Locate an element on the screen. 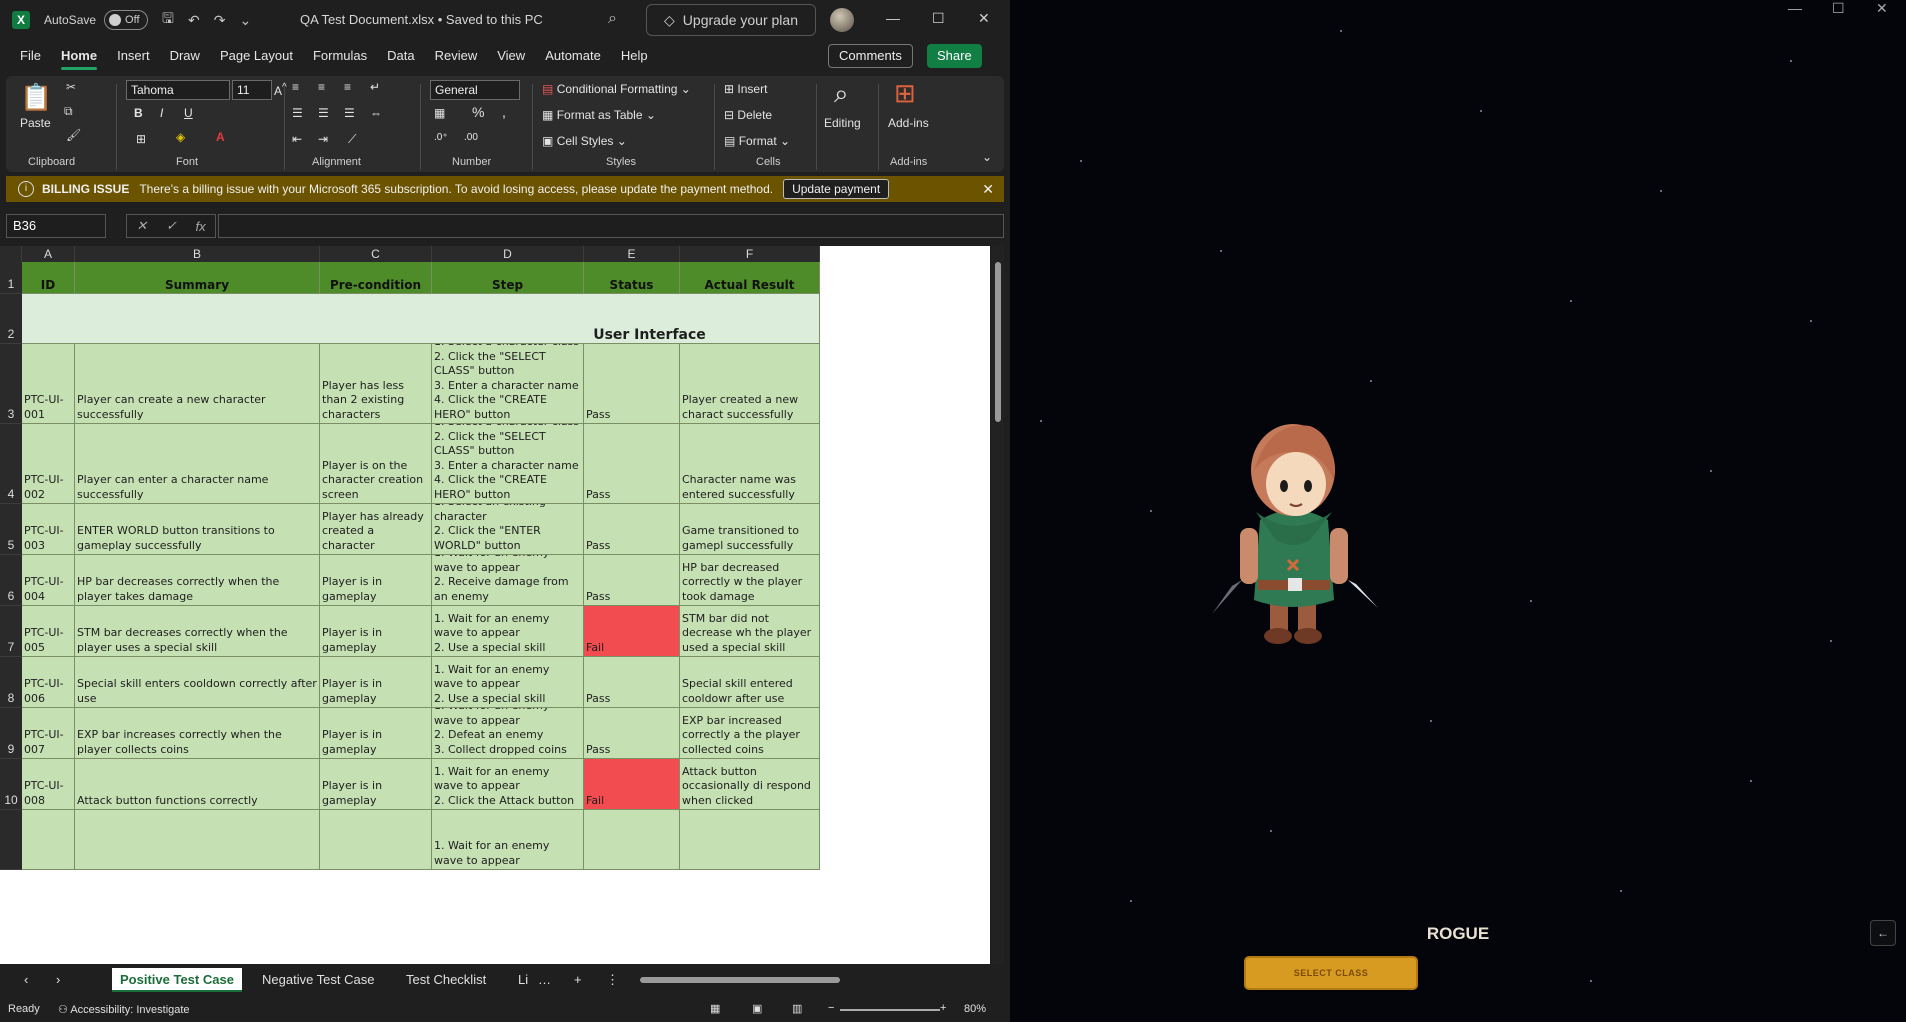 The height and width of the screenshot is (1022, 1906). delete-cells-button: ⊟ Delete is located at coordinates (748, 115).